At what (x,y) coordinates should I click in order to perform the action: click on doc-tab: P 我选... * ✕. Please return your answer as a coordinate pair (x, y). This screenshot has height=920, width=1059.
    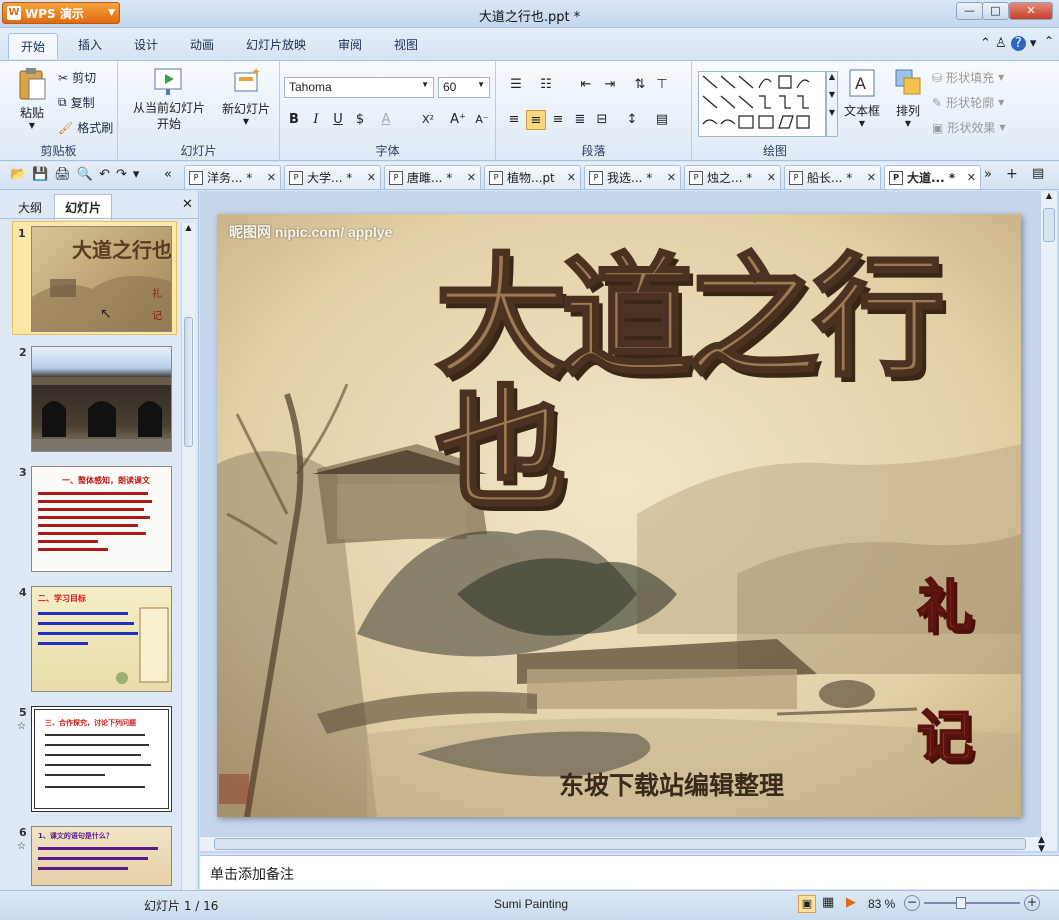
    Looking at the image, I should click on (632, 177).